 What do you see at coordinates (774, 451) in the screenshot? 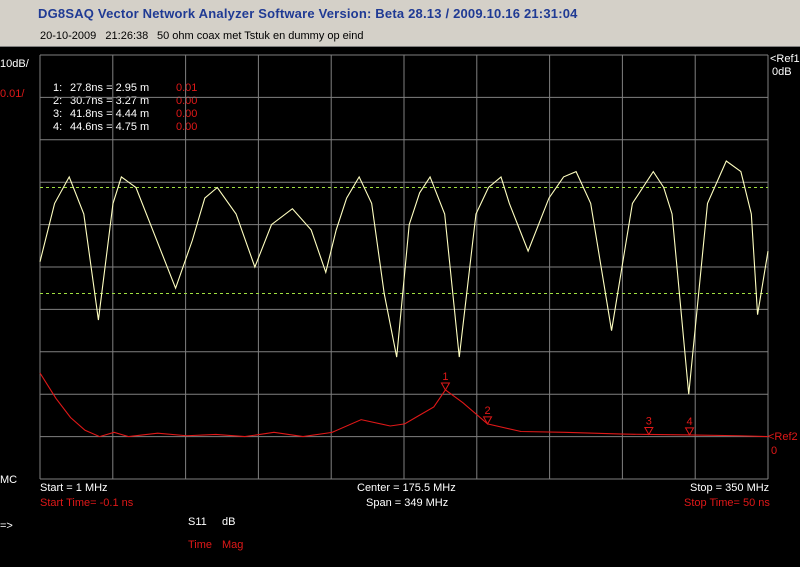
I see `ref2-value: 0` at bounding box center [774, 451].